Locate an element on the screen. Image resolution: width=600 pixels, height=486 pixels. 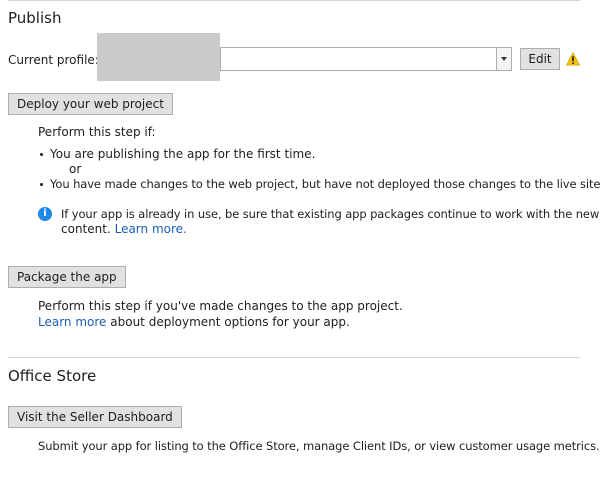
top-divider is located at coordinates (294, 0).